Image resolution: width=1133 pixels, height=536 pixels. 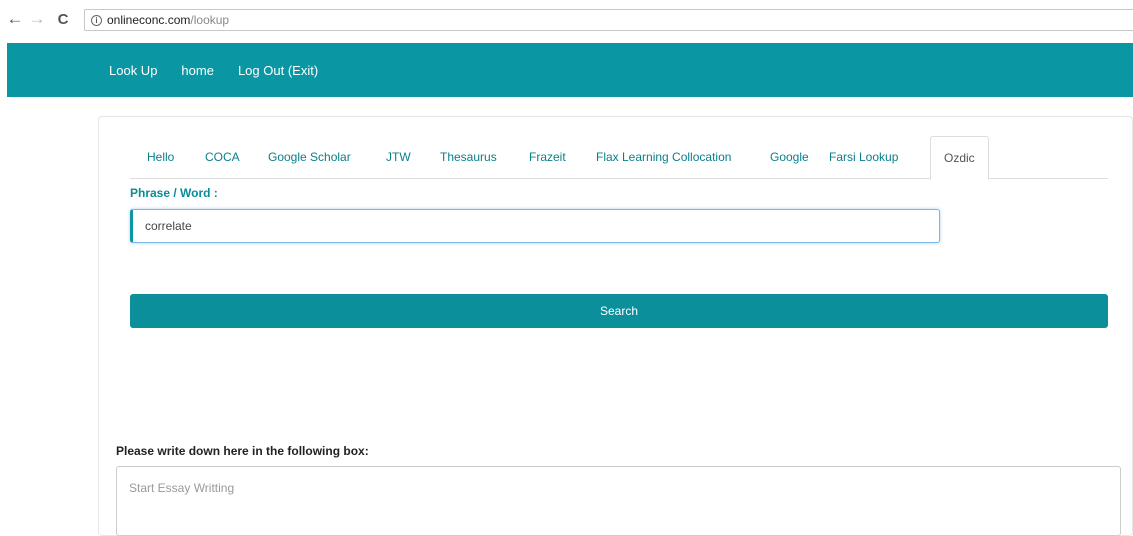 What do you see at coordinates (959, 158) in the screenshot?
I see `tab-ozdic: Ozdic` at bounding box center [959, 158].